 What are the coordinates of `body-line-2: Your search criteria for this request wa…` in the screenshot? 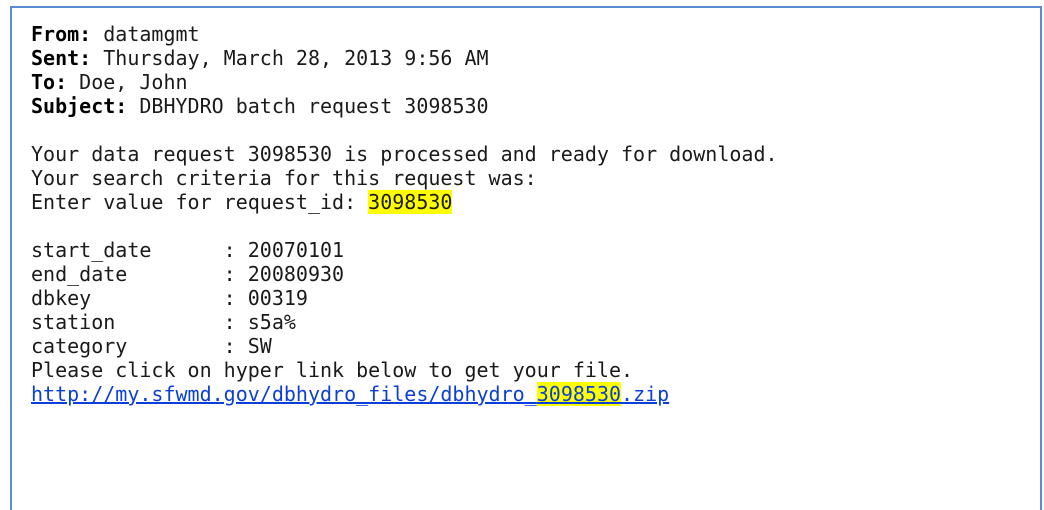 It's located at (284, 178).